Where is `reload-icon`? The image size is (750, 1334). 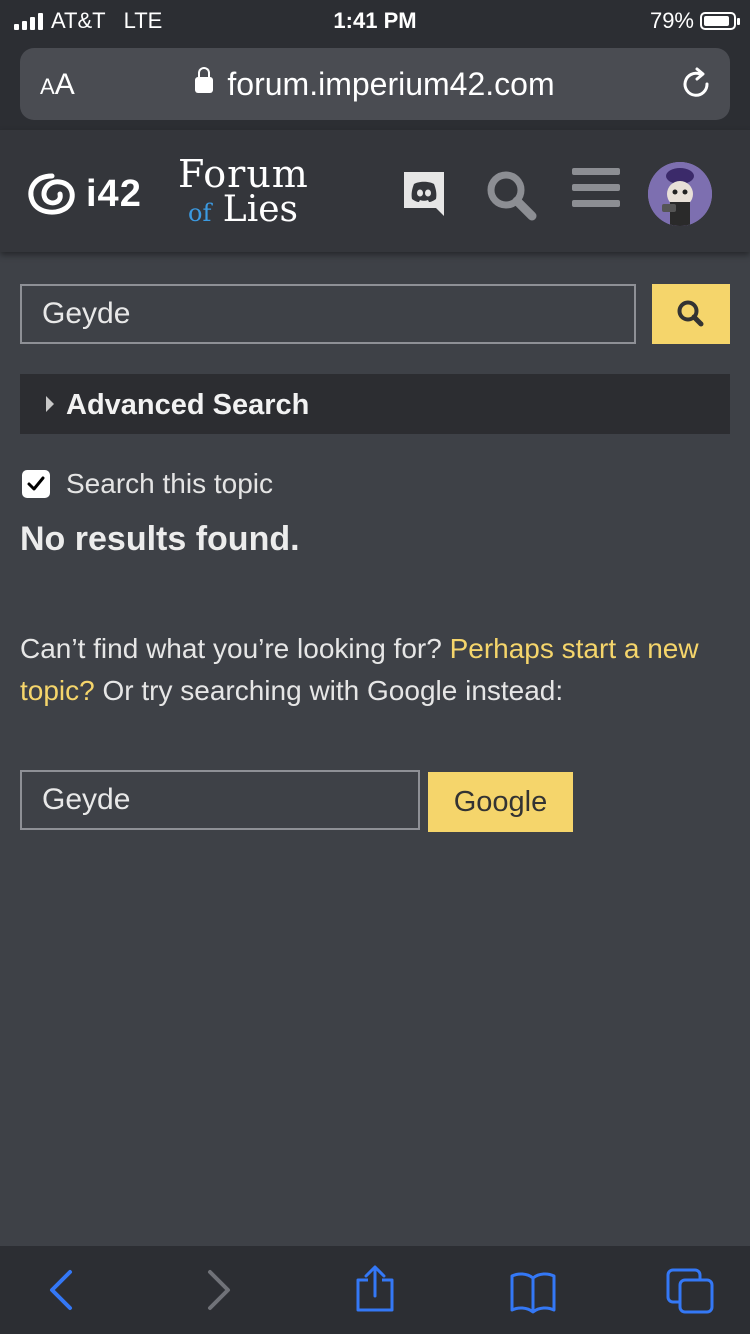 reload-icon is located at coordinates (696, 84).